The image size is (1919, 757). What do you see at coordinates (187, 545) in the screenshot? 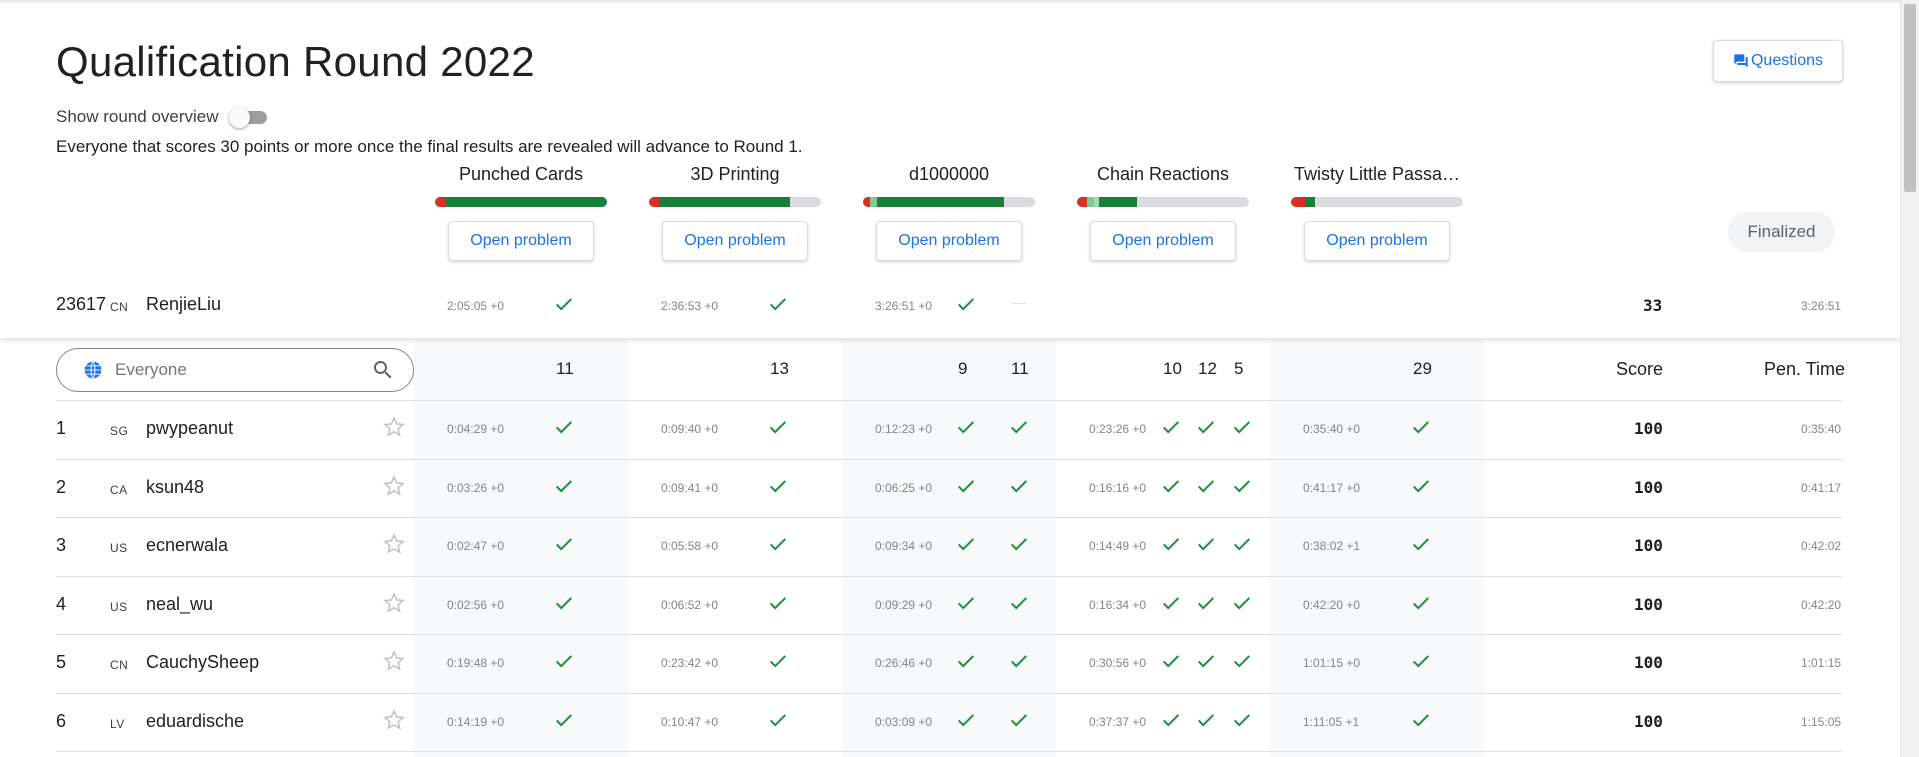
I see `username: ecnerwala` at bounding box center [187, 545].